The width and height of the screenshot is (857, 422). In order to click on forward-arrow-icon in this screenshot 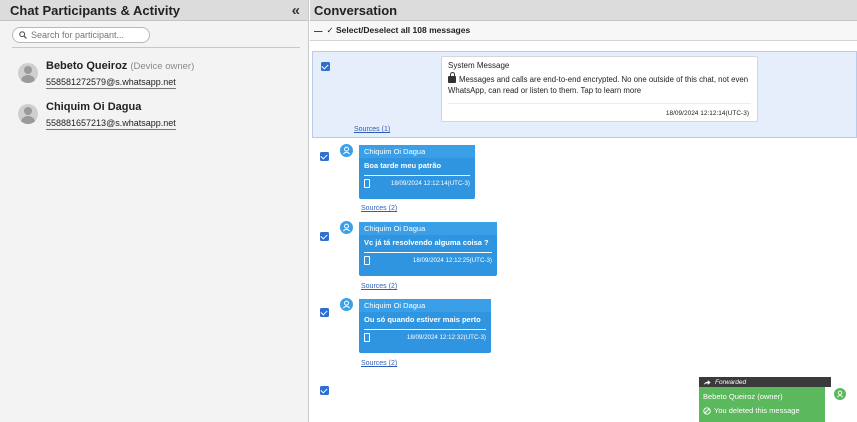, I will do `click(707, 382)`.